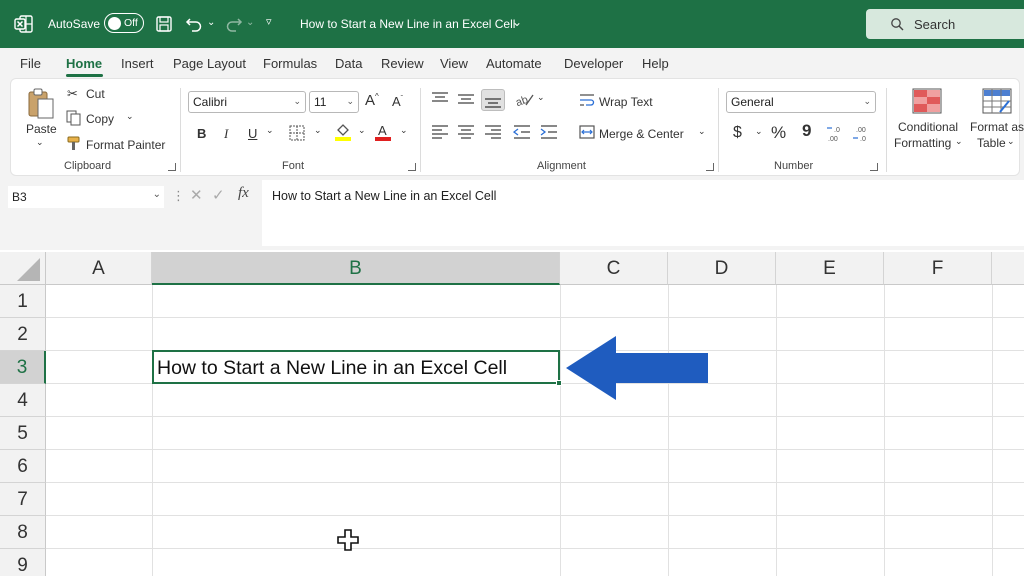 Image resolution: width=1024 pixels, height=576 pixels. Describe the element at coordinates (243, 193) in the screenshot. I see `insert-function-icon: fx` at that location.